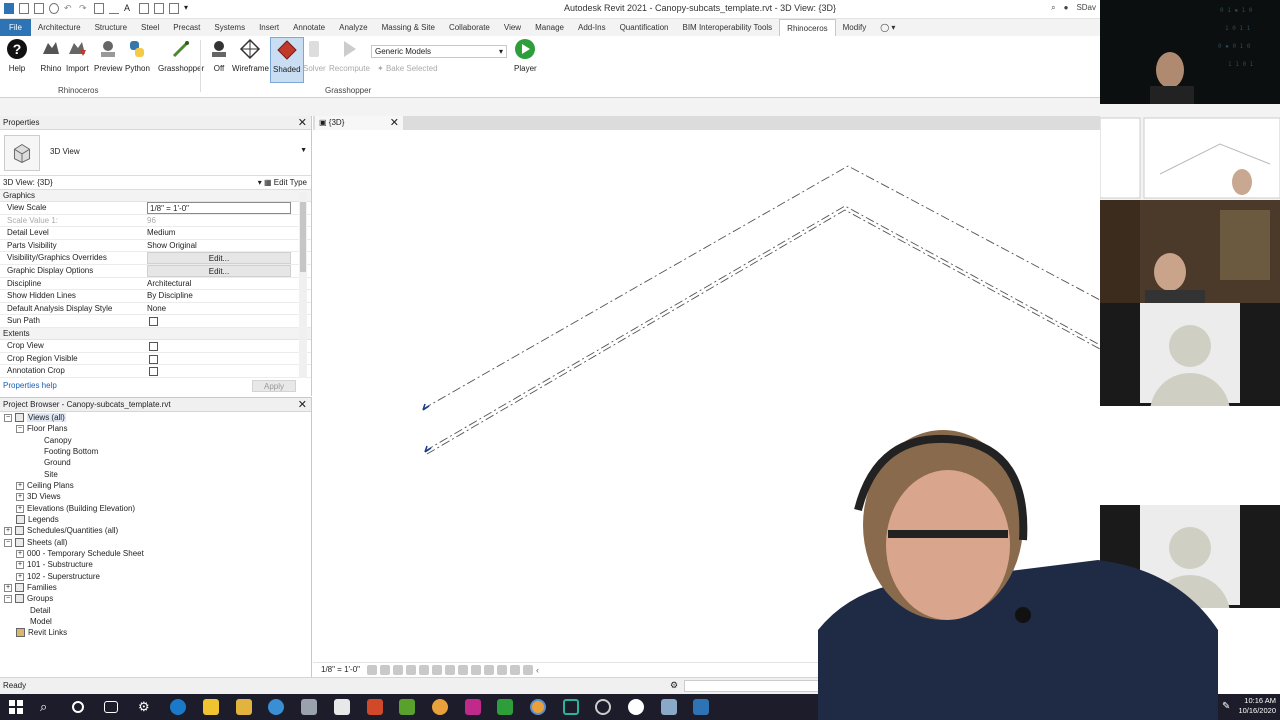 This screenshot has width=1280, height=720. Describe the element at coordinates (592, 27) in the screenshot. I see `tab-add-ins: Add-Ins` at that location.